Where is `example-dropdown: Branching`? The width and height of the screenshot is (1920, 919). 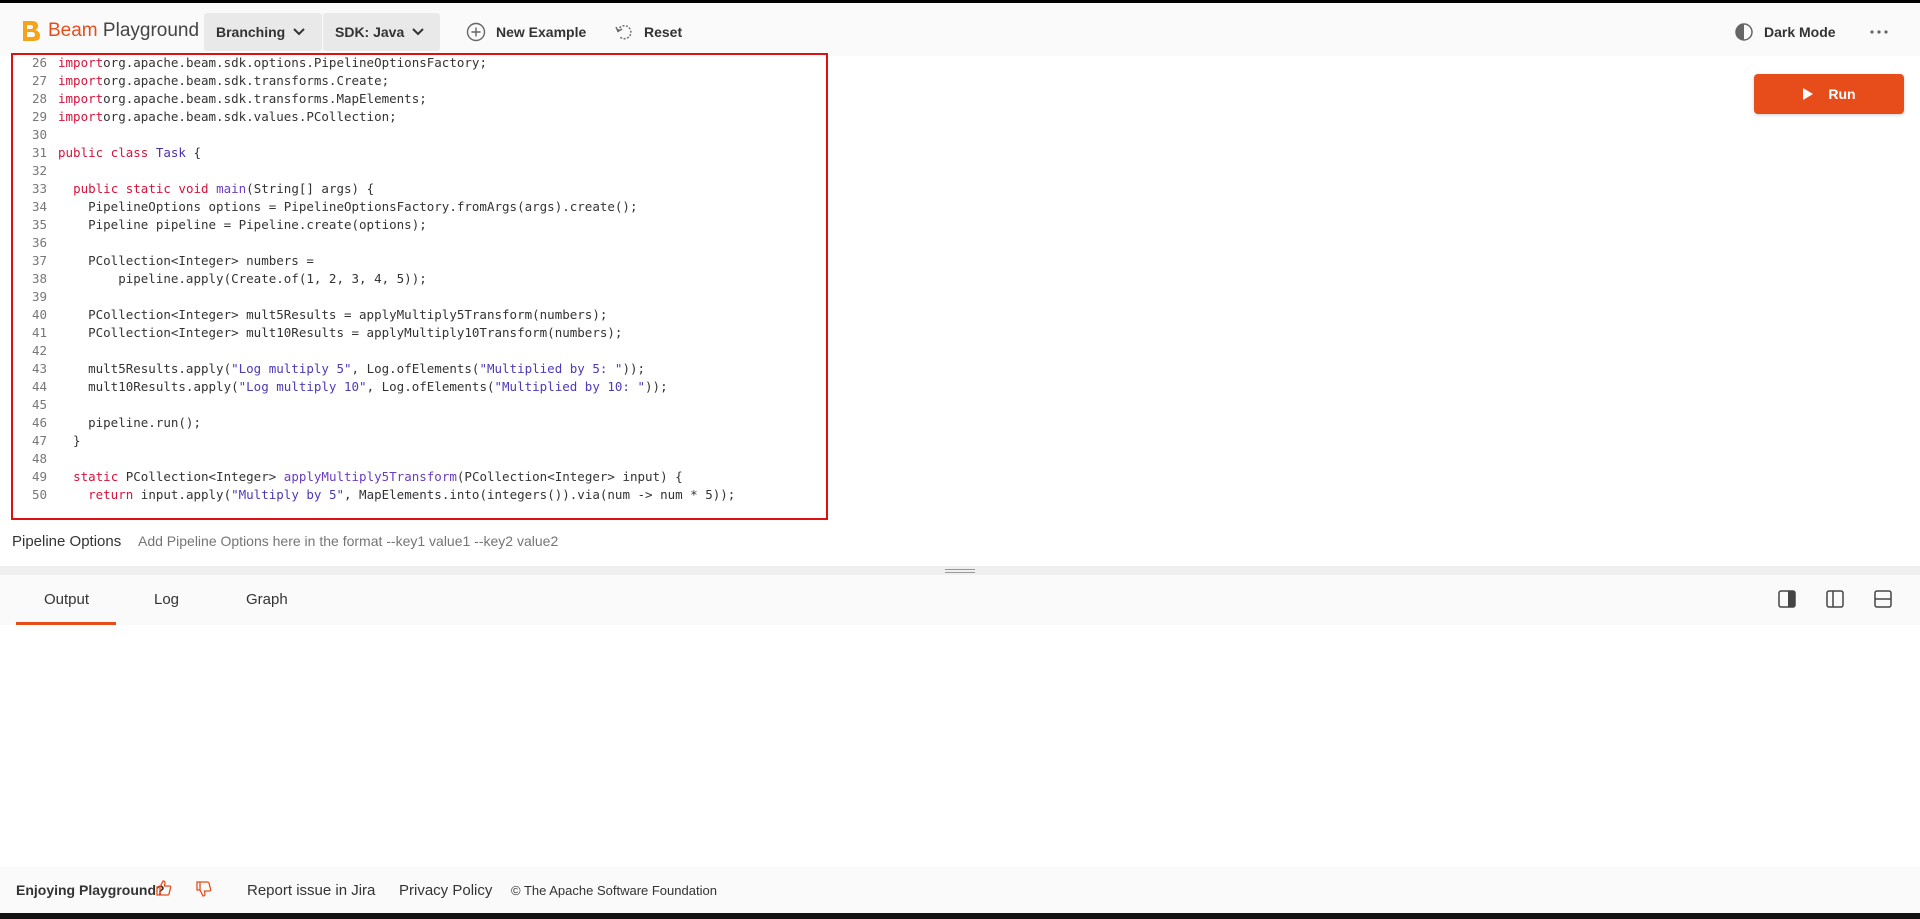
example-dropdown: Branching is located at coordinates (263, 32).